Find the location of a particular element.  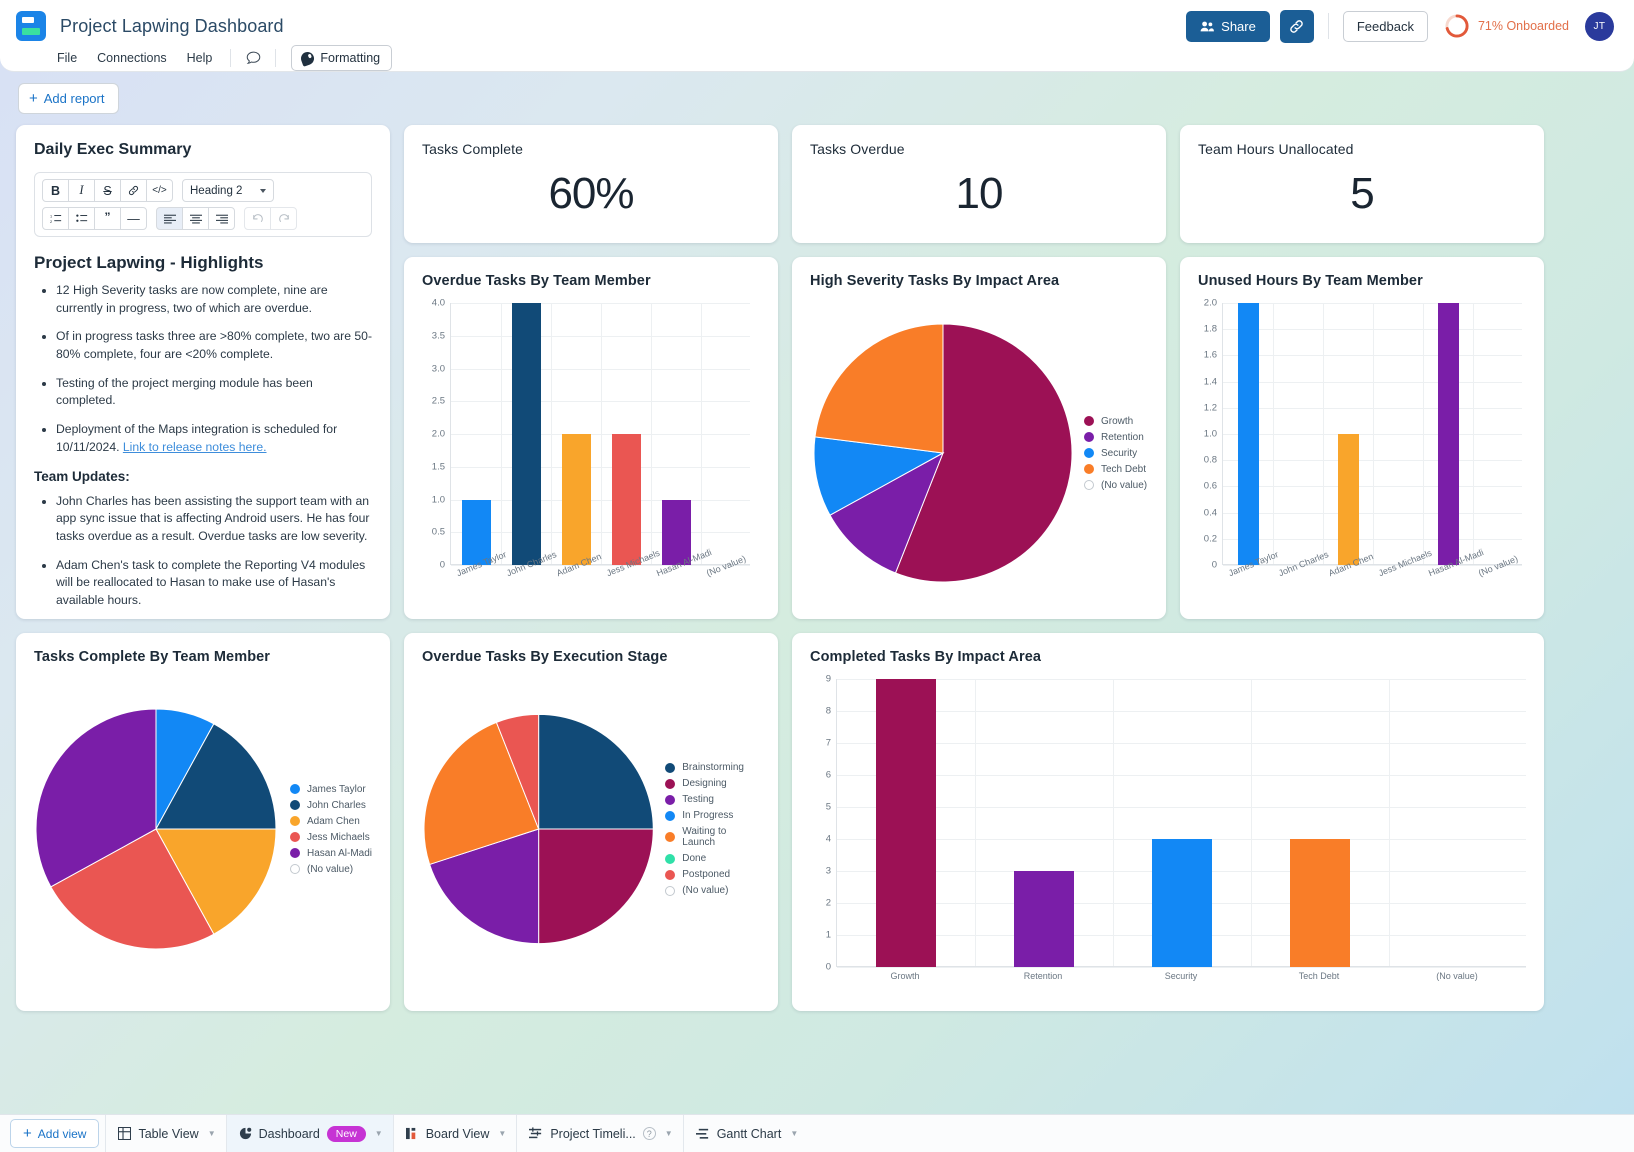

ordered-list-button: 12 is located at coordinates (55, 218).